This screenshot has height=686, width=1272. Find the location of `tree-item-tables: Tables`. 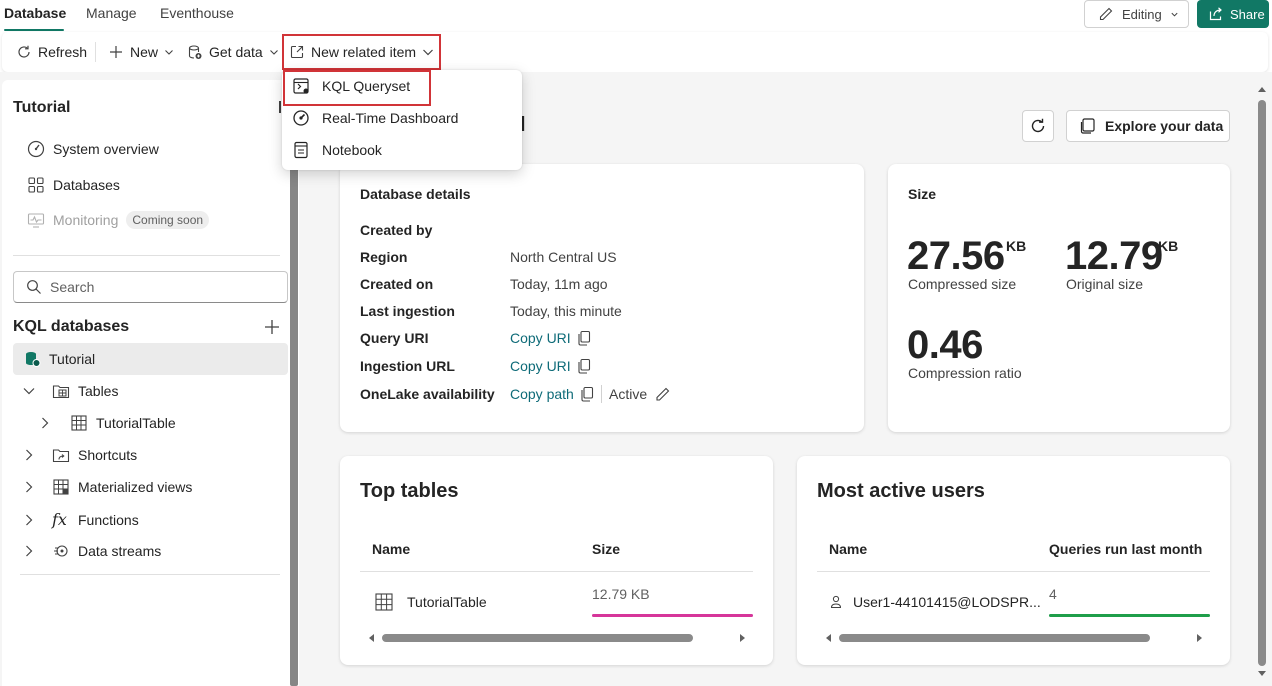

tree-item-tables: Tables is located at coordinates (70, 391).